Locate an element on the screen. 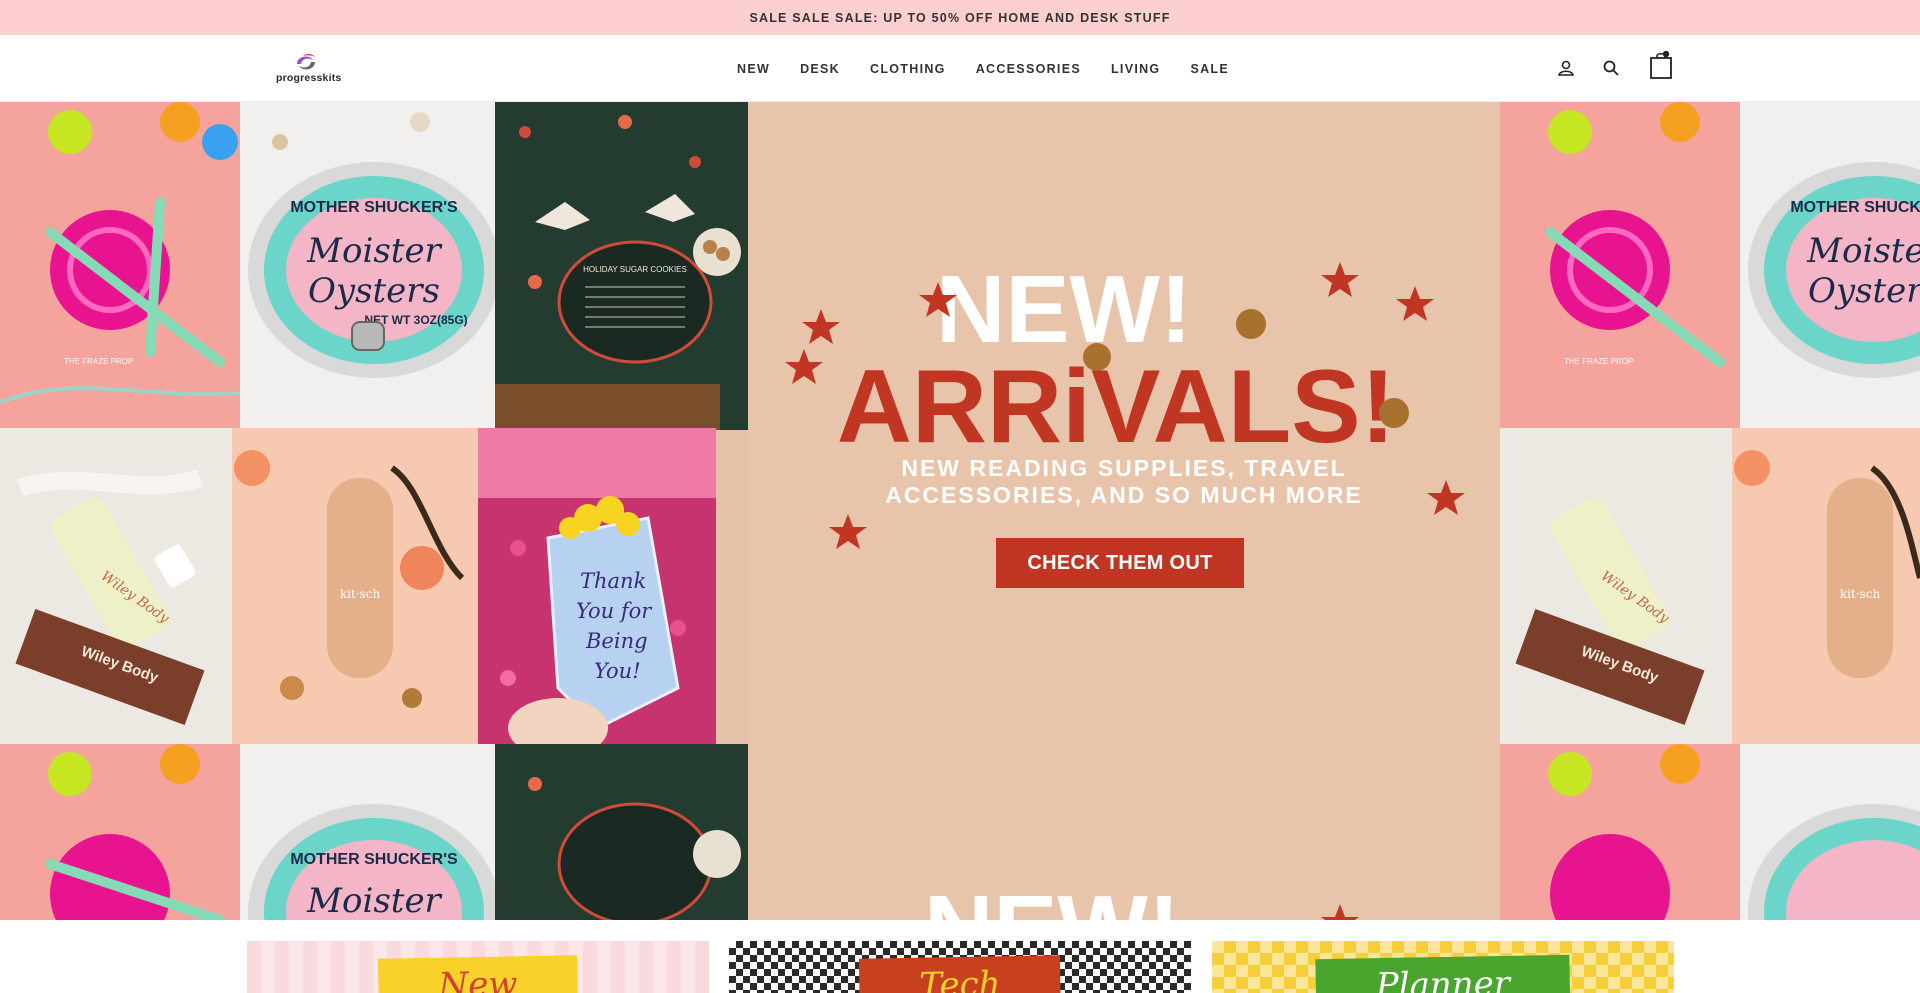  oyster-name-1-repeat: Moister is located at coordinates (374, 900).